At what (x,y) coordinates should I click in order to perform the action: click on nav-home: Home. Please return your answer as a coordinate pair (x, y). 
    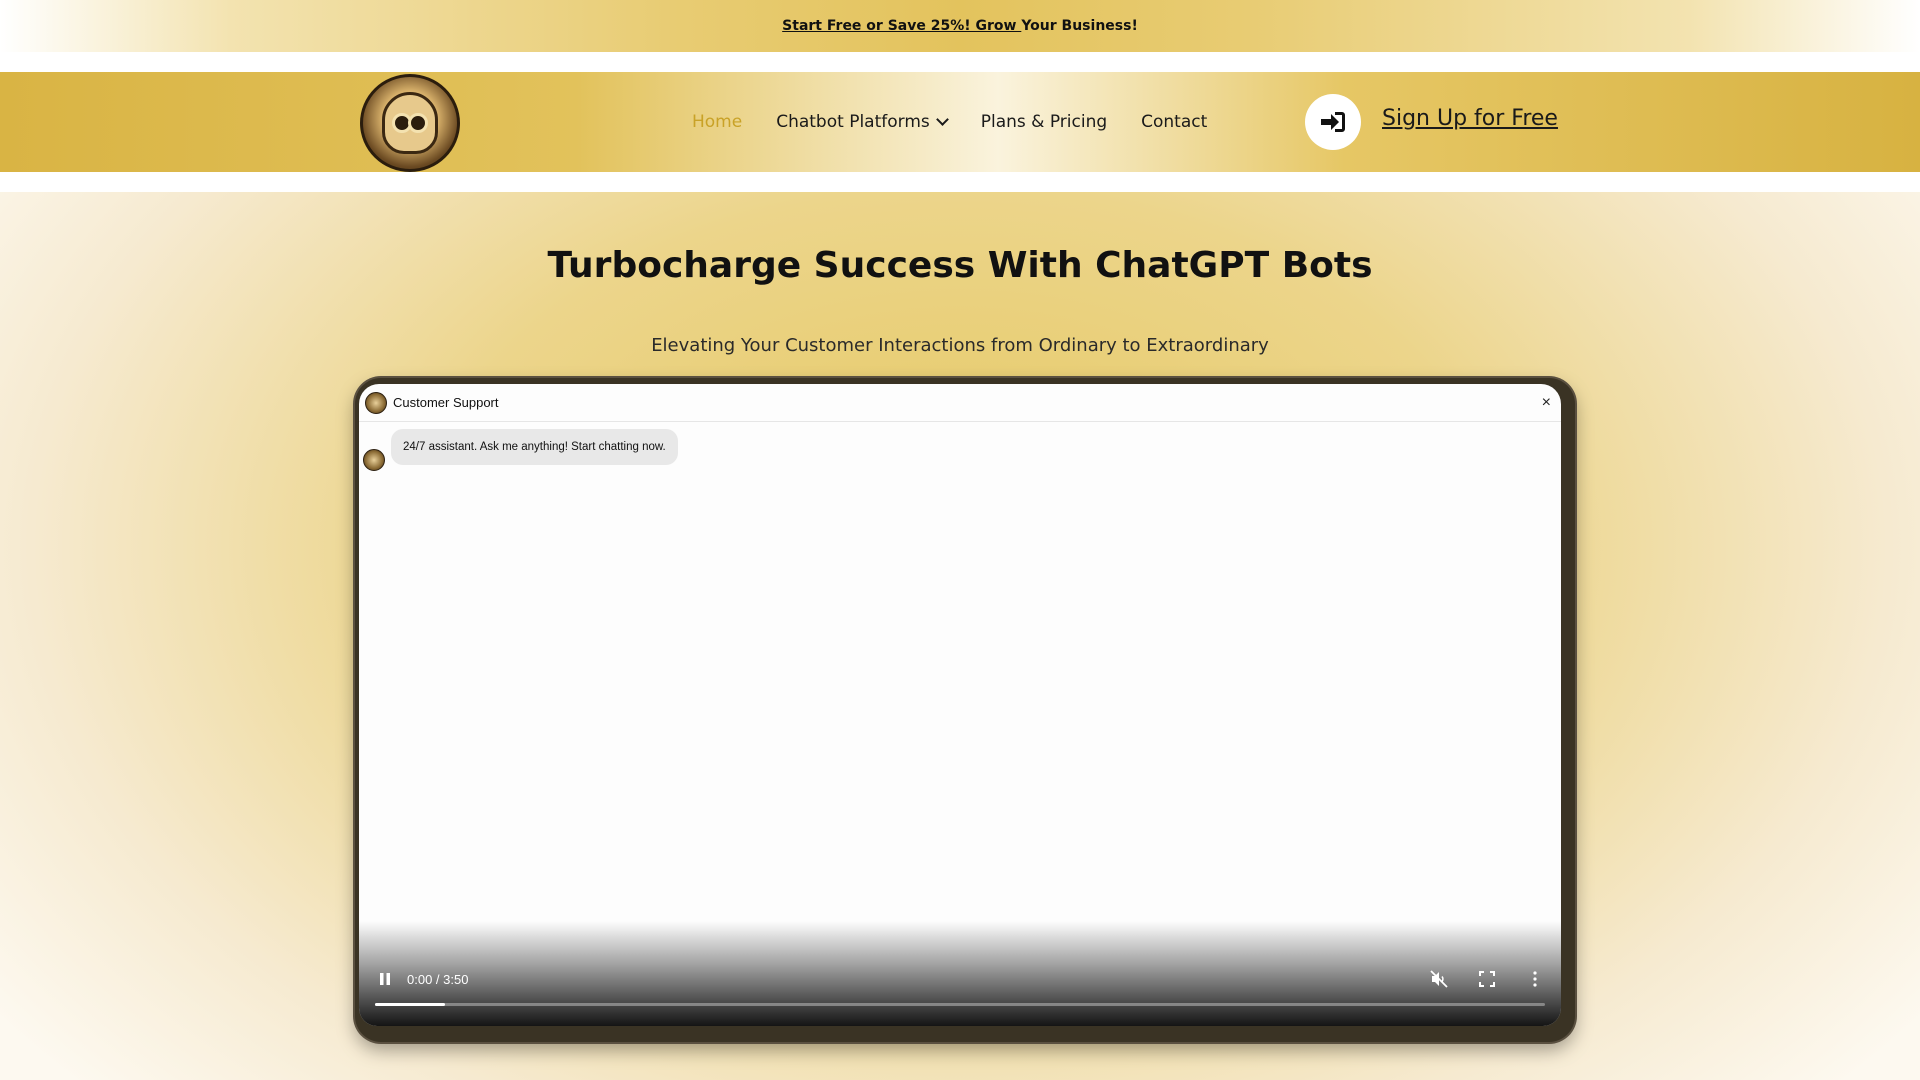
    Looking at the image, I should click on (717, 122).